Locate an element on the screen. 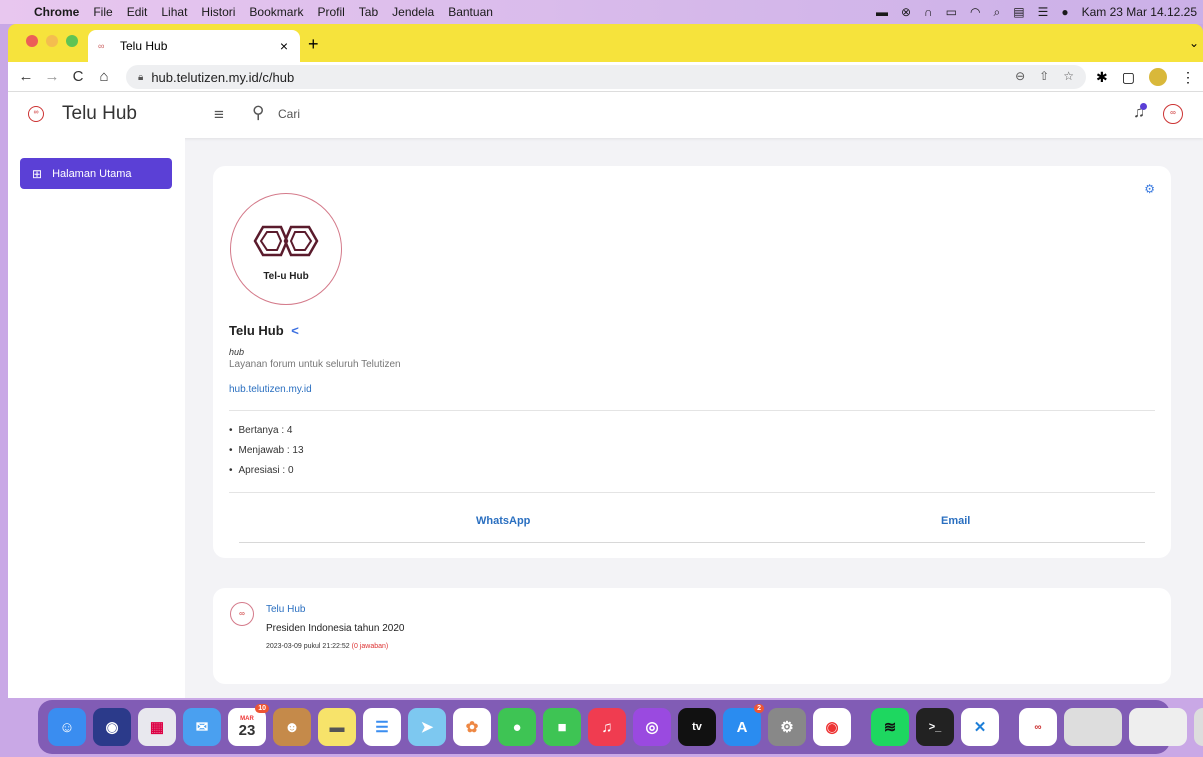 The width and height of the screenshot is (1203, 757). post-meta: 2023-03-09 pukul 21:22:52 (0 jawaban) is located at coordinates (327, 646).